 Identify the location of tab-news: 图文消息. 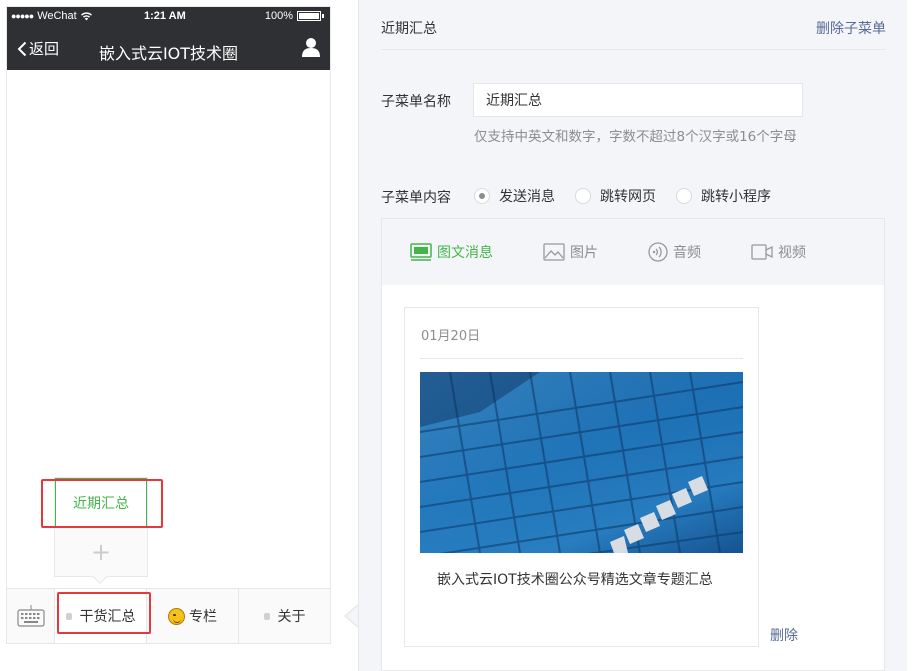
(451, 252).